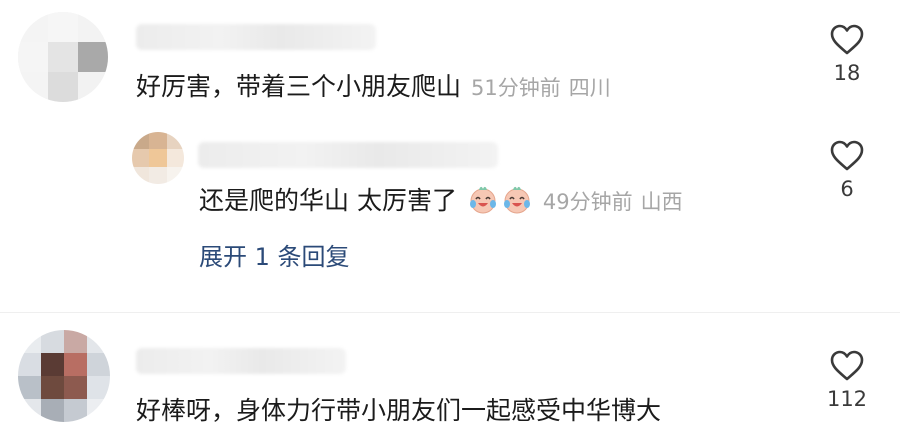 Image resolution: width=900 pixels, height=435 pixels. I want to click on comment-text: 好棒呀，身体力行带小朋友们一起感受中华博大, so click(399, 410).